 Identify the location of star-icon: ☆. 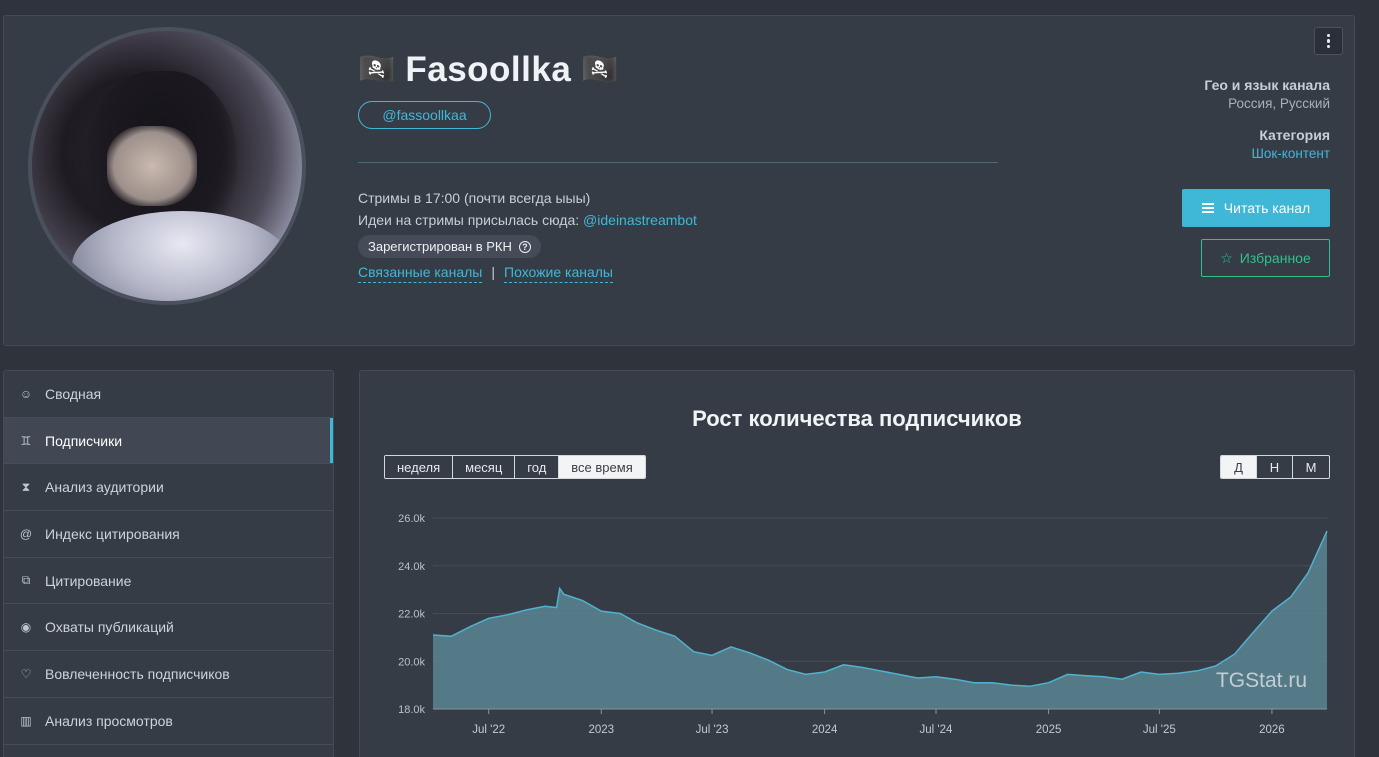
(1226, 257).